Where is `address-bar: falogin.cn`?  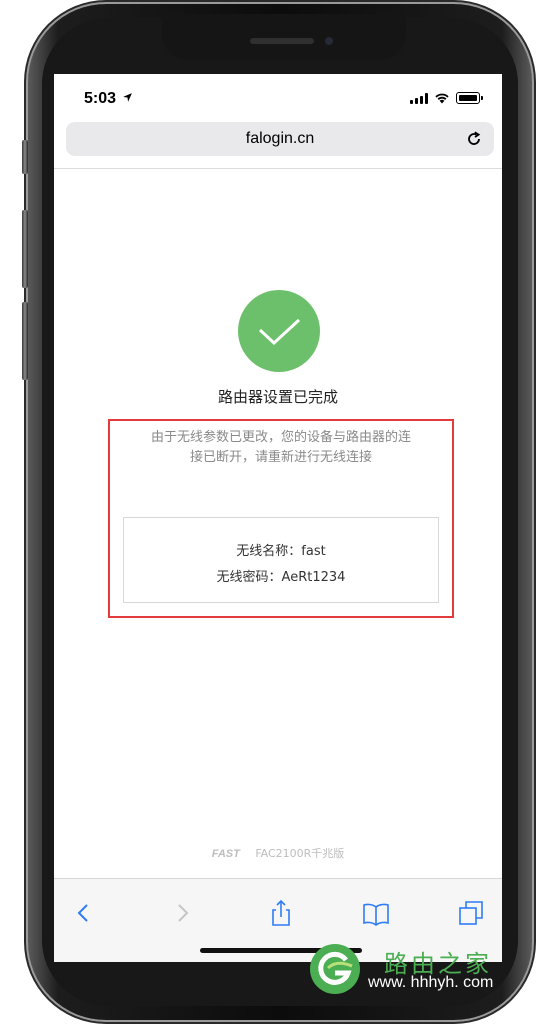 address-bar: falogin.cn is located at coordinates (280, 139).